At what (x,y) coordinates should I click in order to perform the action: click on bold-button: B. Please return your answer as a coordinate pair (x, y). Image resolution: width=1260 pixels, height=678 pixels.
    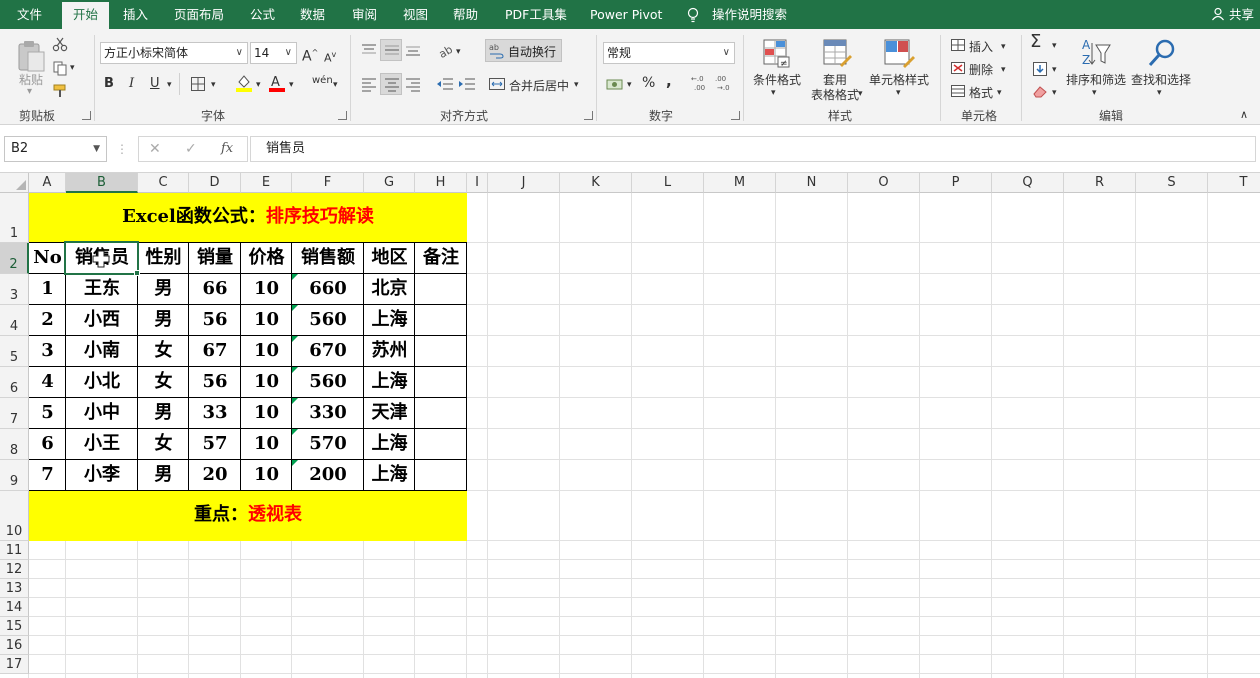
    Looking at the image, I should click on (109, 84).